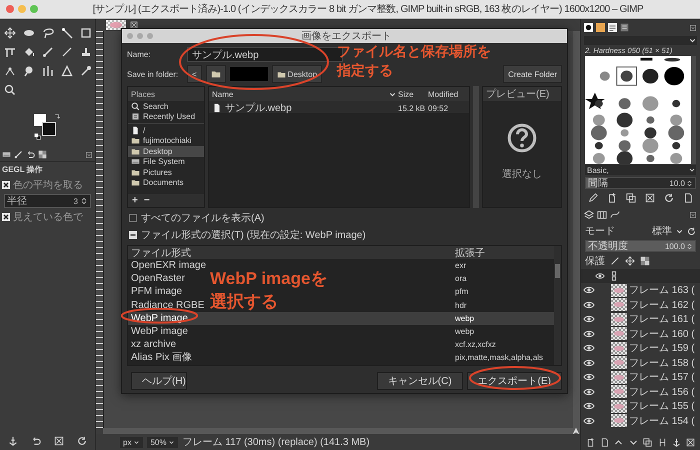 The image size is (700, 450). I want to click on remove-button: −, so click(147, 200).